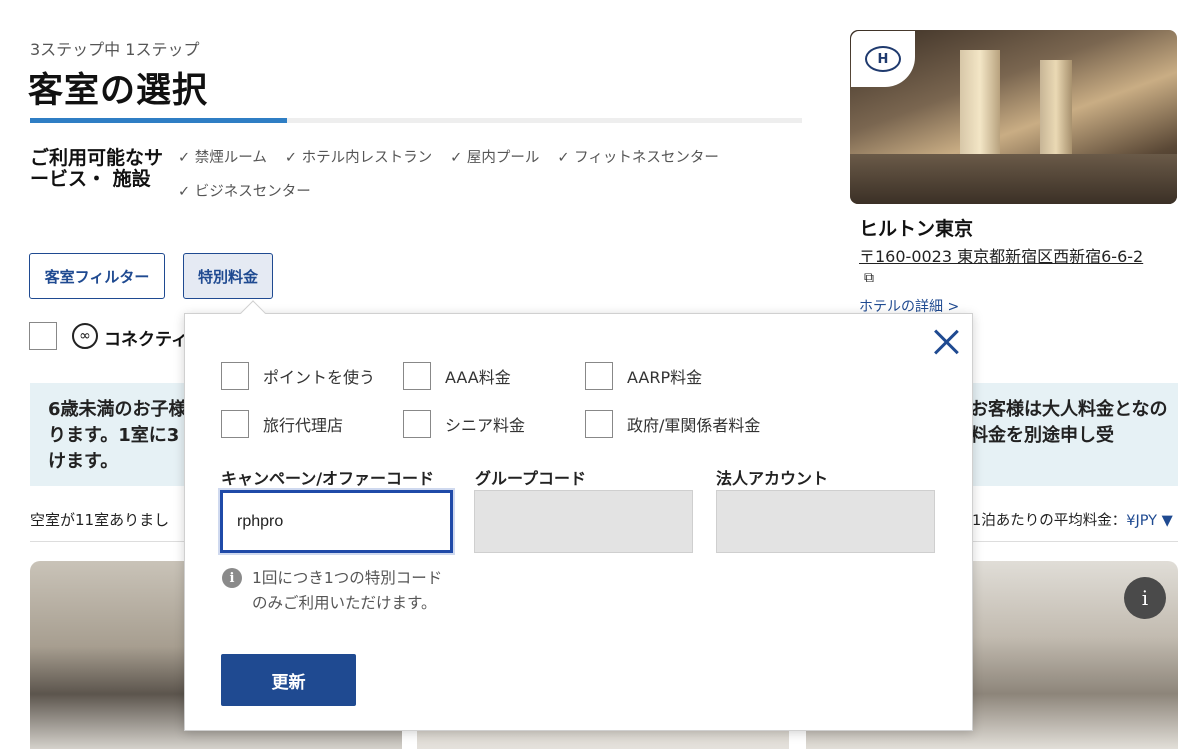 Image resolution: width=1200 pixels, height=749 pixels. I want to click on campaign-code-label: キャンペーン/オファーコード, so click(328, 478).